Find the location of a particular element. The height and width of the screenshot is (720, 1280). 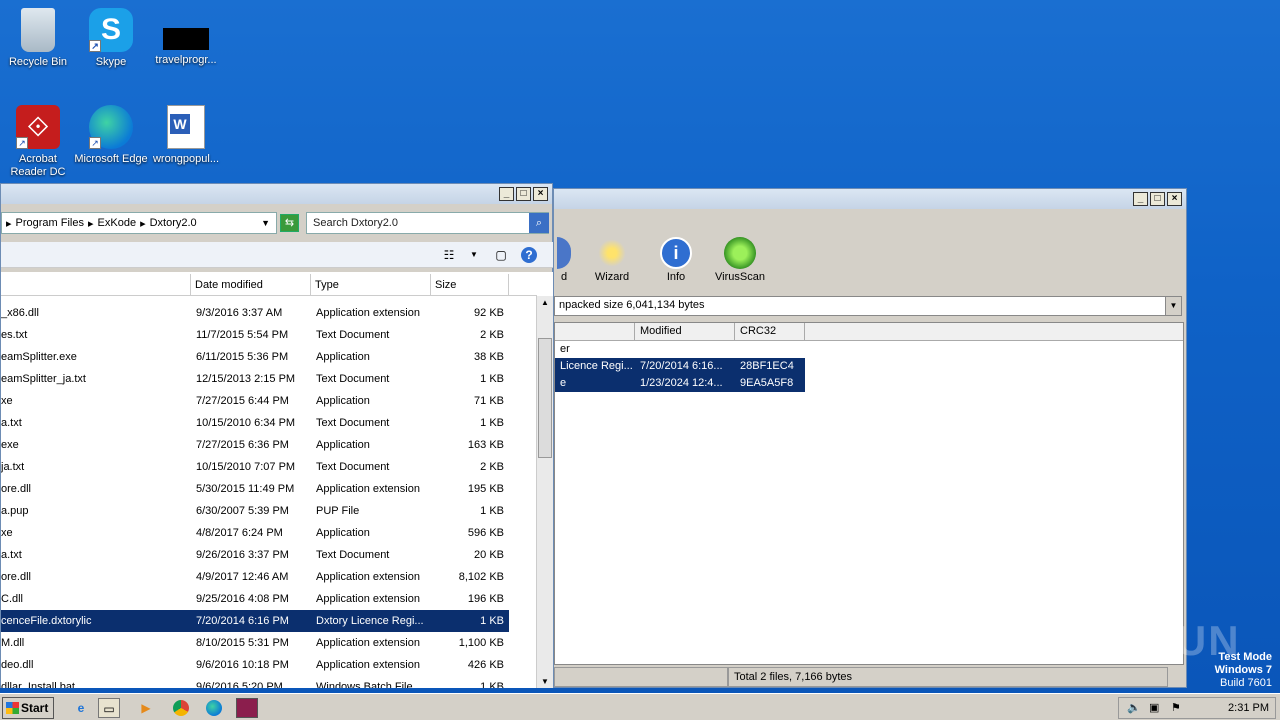

scroll-down-arrow: ▼ is located at coordinates (545, 681).